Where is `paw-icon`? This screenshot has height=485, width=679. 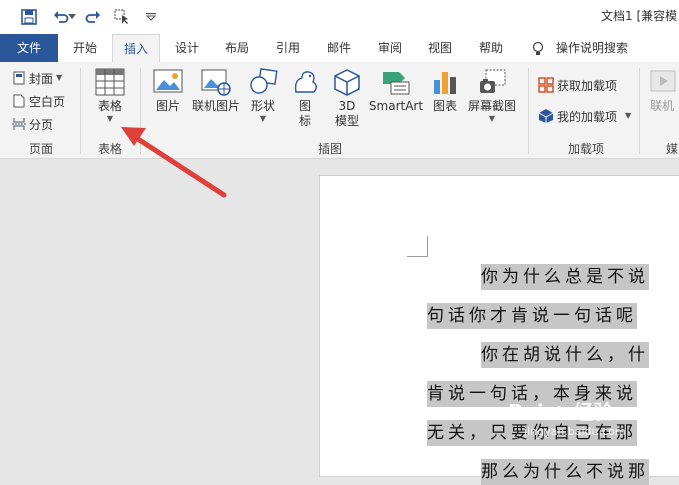 paw-icon is located at coordinates (558, 412).